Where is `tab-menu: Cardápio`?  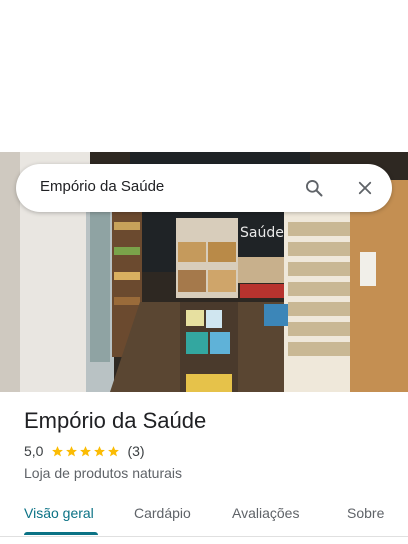
tab-menu: Cardápio is located at coordinates (162, 513).